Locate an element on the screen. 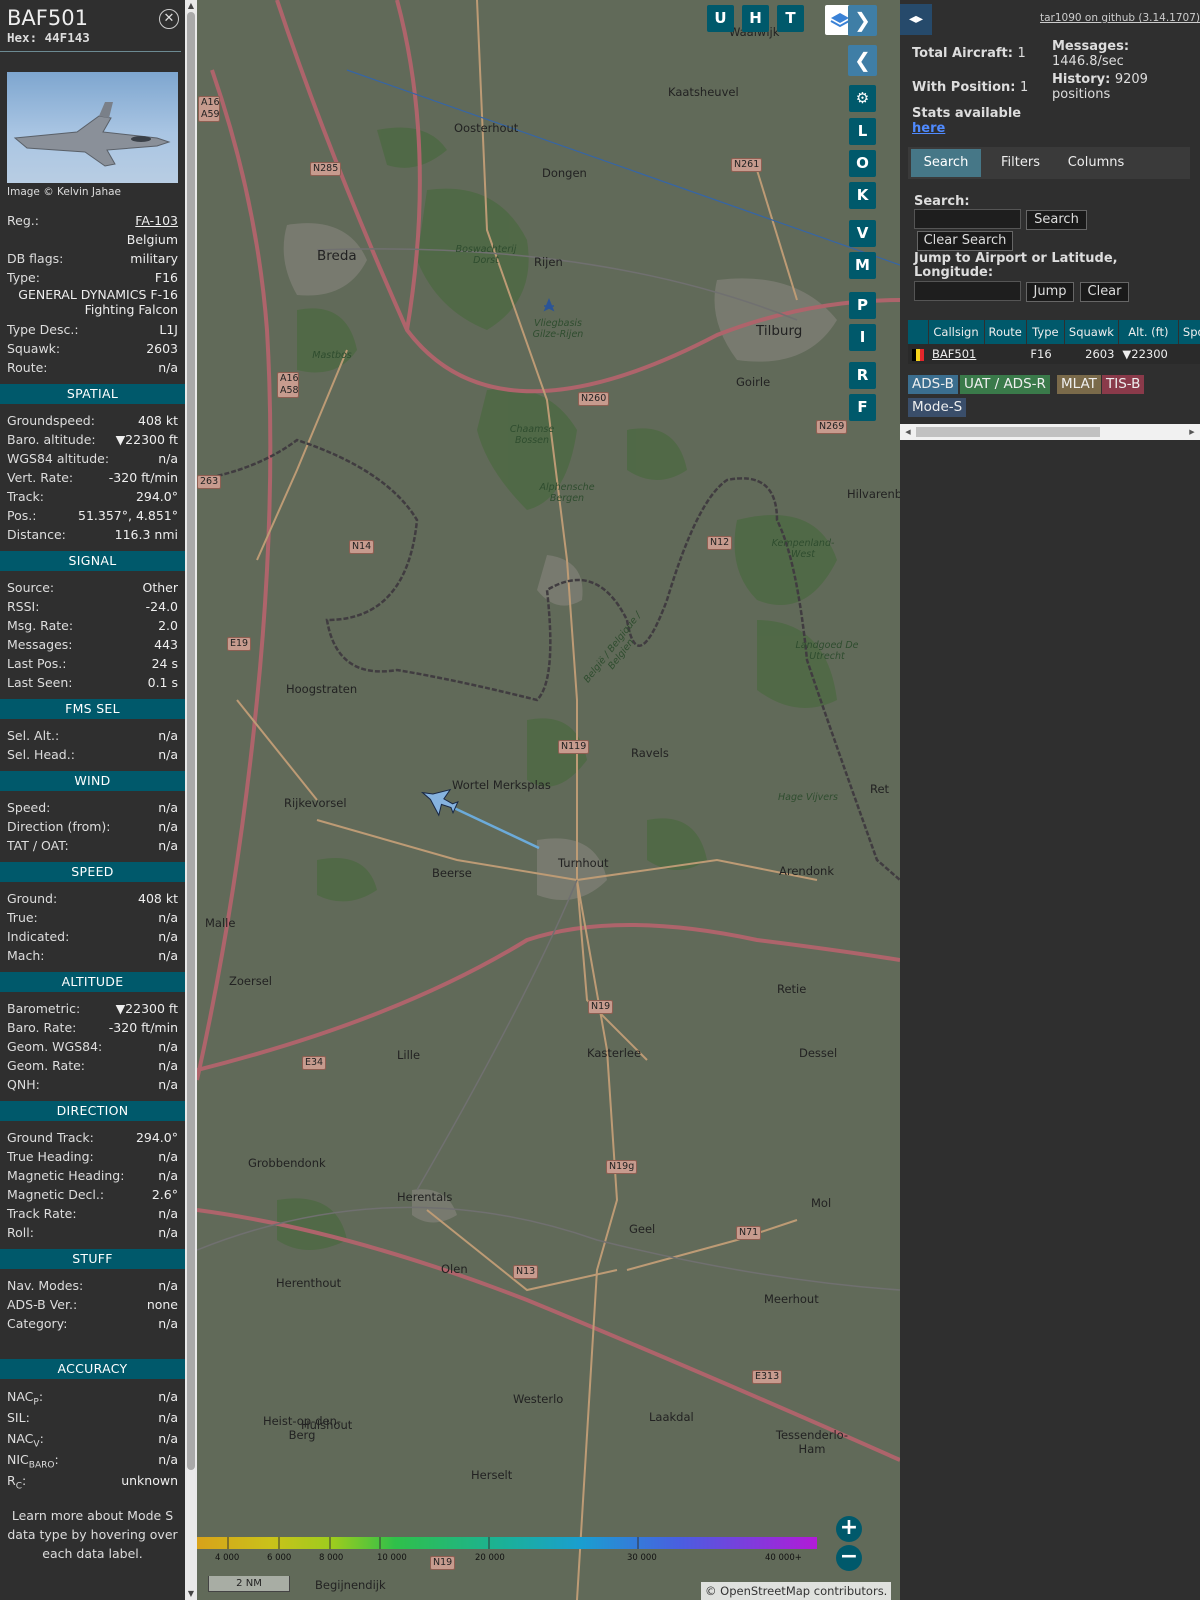  altitude-legend-label: 30 000 is located at coordinates (642, 1558).